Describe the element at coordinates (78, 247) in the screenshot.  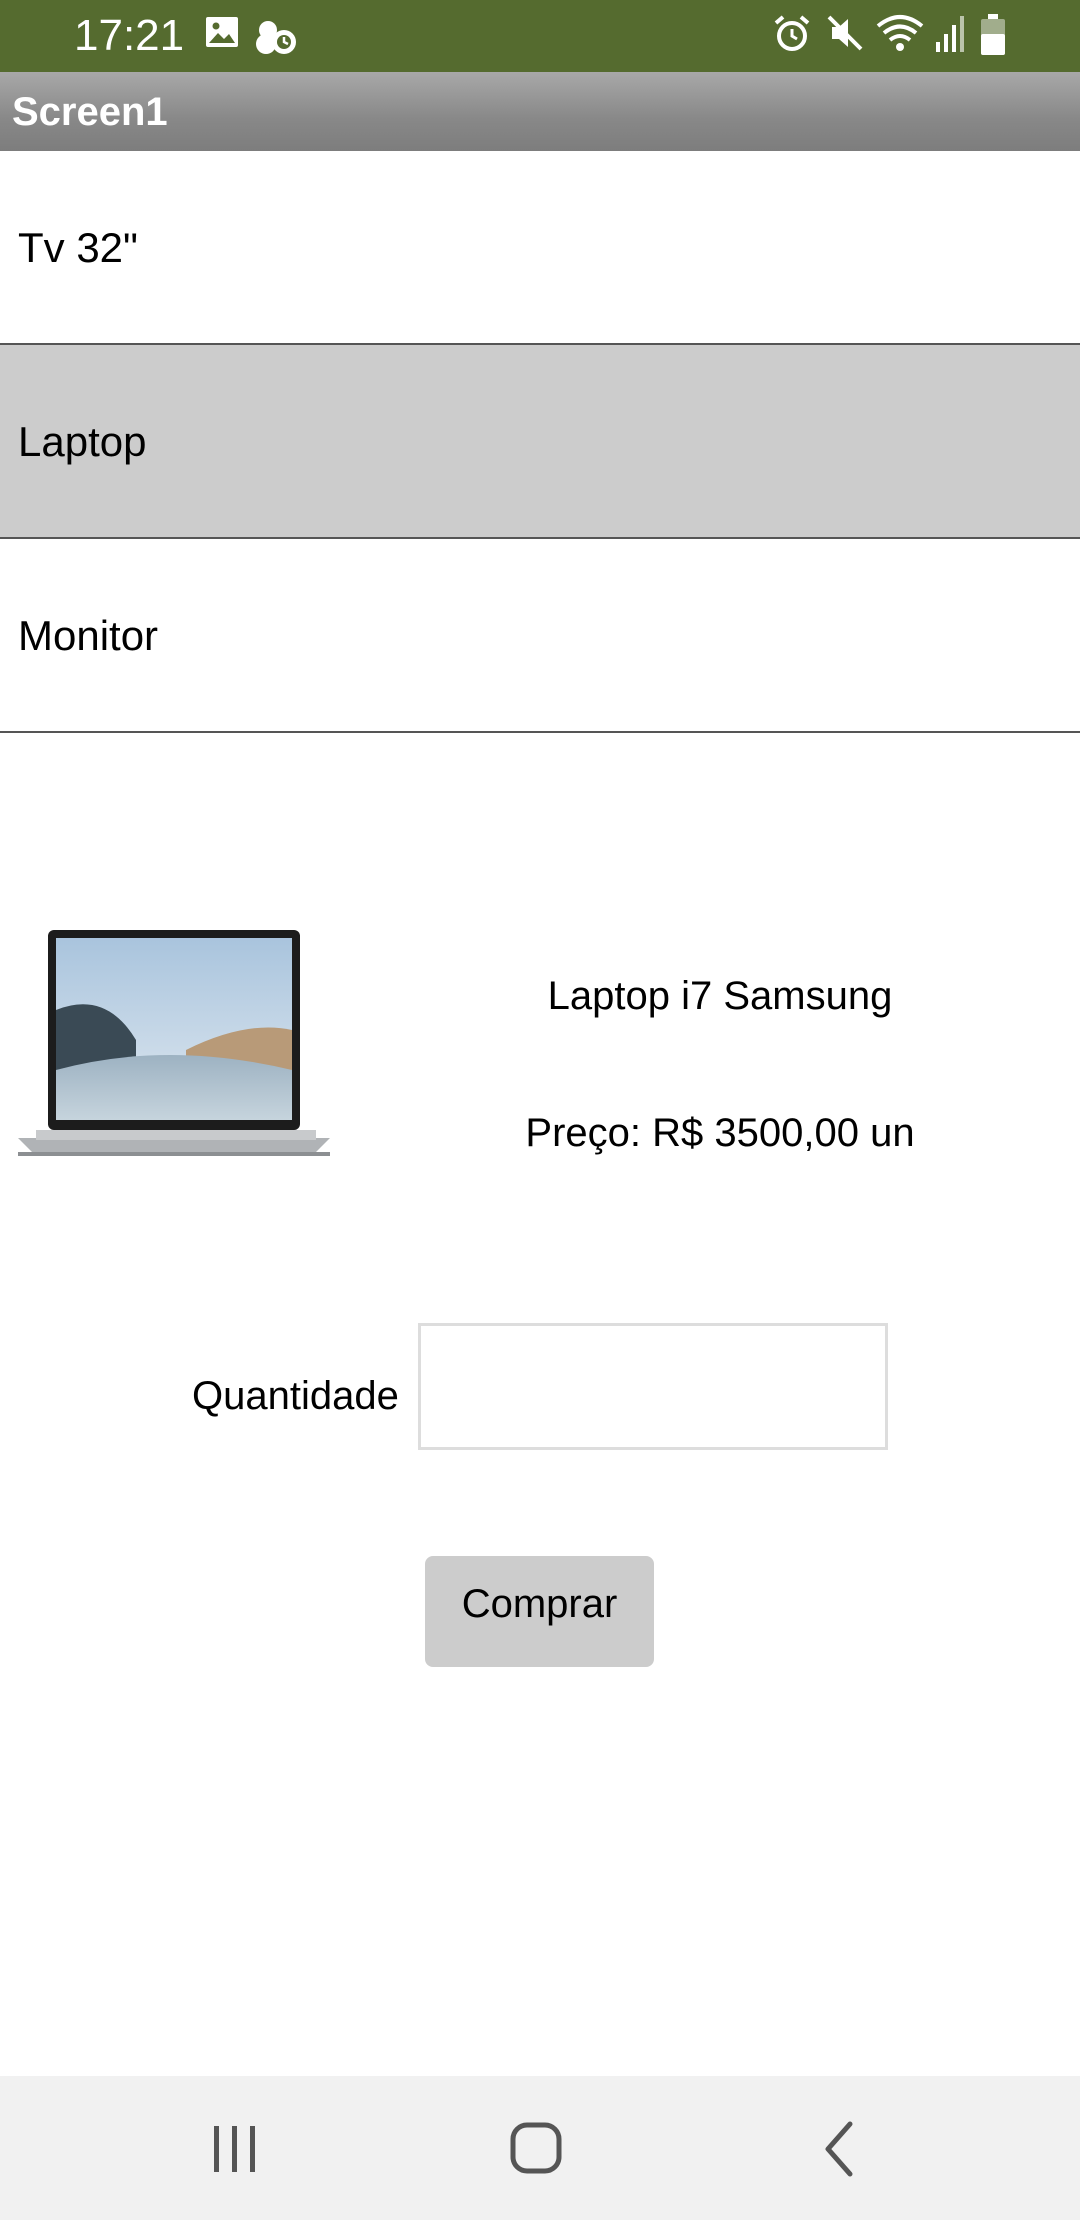
I see `list-item-label: Tv 32"` at that location.